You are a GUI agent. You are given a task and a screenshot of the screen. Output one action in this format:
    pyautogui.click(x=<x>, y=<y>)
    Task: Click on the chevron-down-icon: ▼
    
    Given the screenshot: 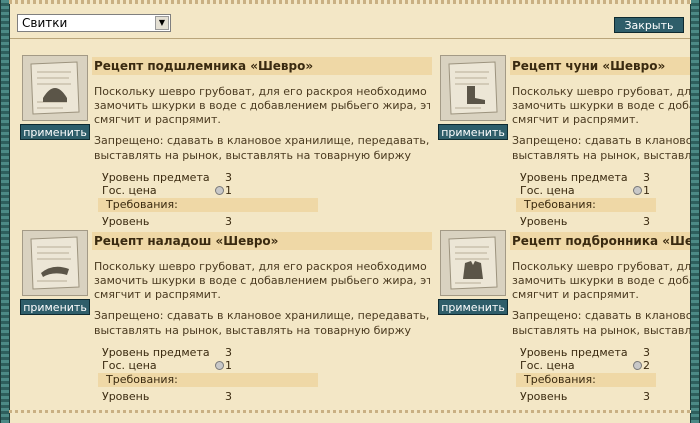 What is the action you would take?
    pyautogui.click(x=162, y=23)
    